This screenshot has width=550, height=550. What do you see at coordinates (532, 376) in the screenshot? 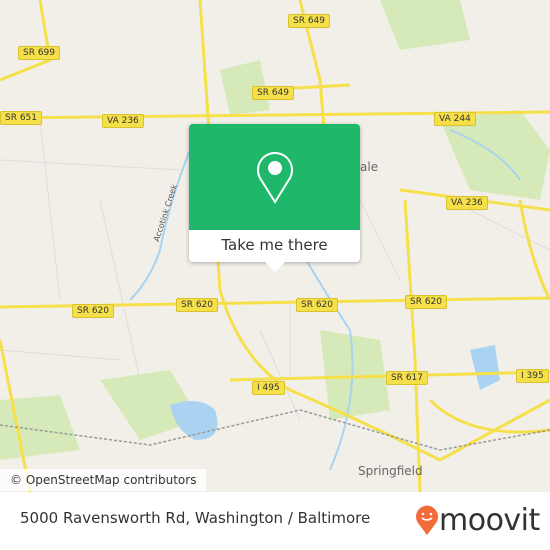
I see `route-shield: I 395` at bounding box center [532, 376].